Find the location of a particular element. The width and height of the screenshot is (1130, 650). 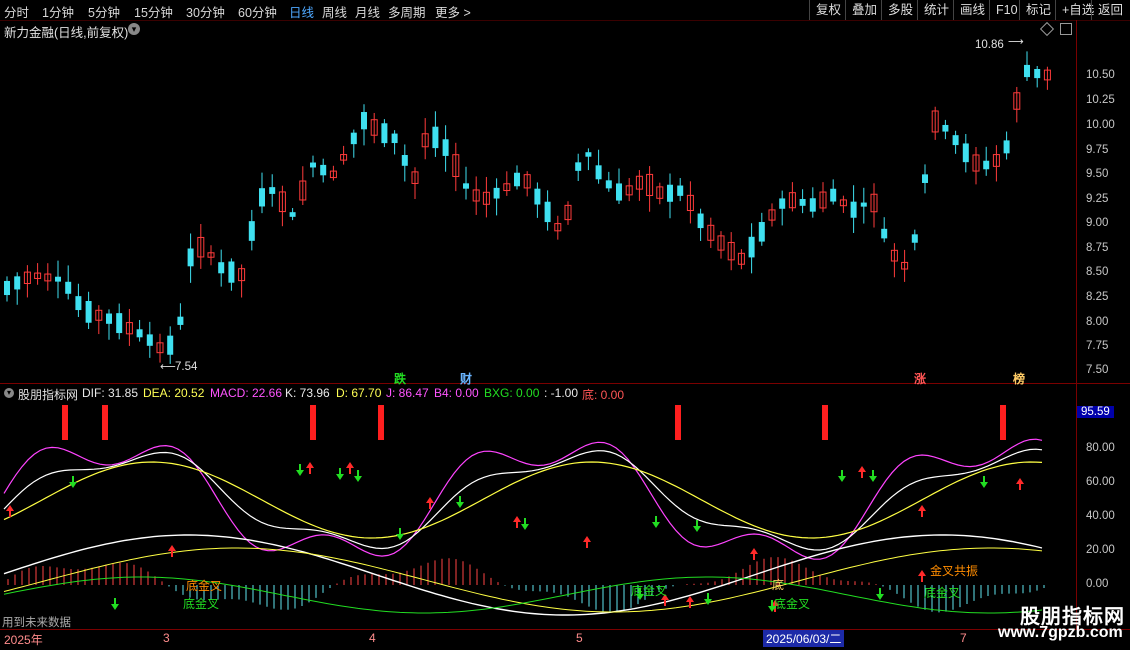

price-axis-label: 8.75 is located at coordinates (1097, 248).